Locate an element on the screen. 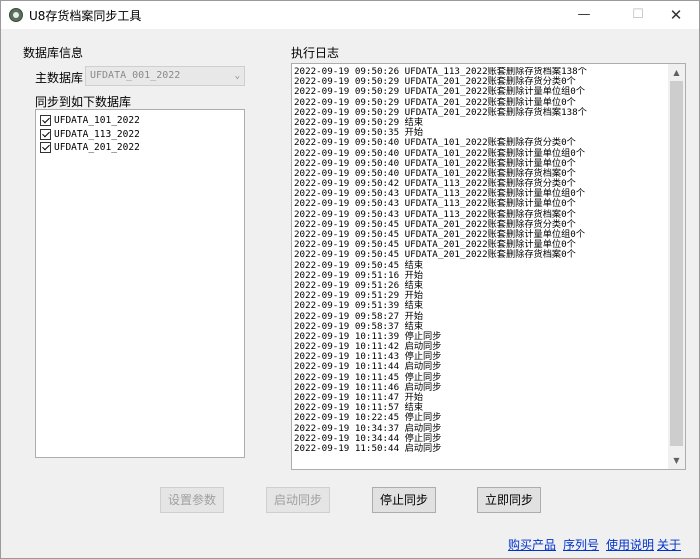 The image size is (700, 559). target-db-item: UFDATA_101_2022 is located at coordinates (140, 121).